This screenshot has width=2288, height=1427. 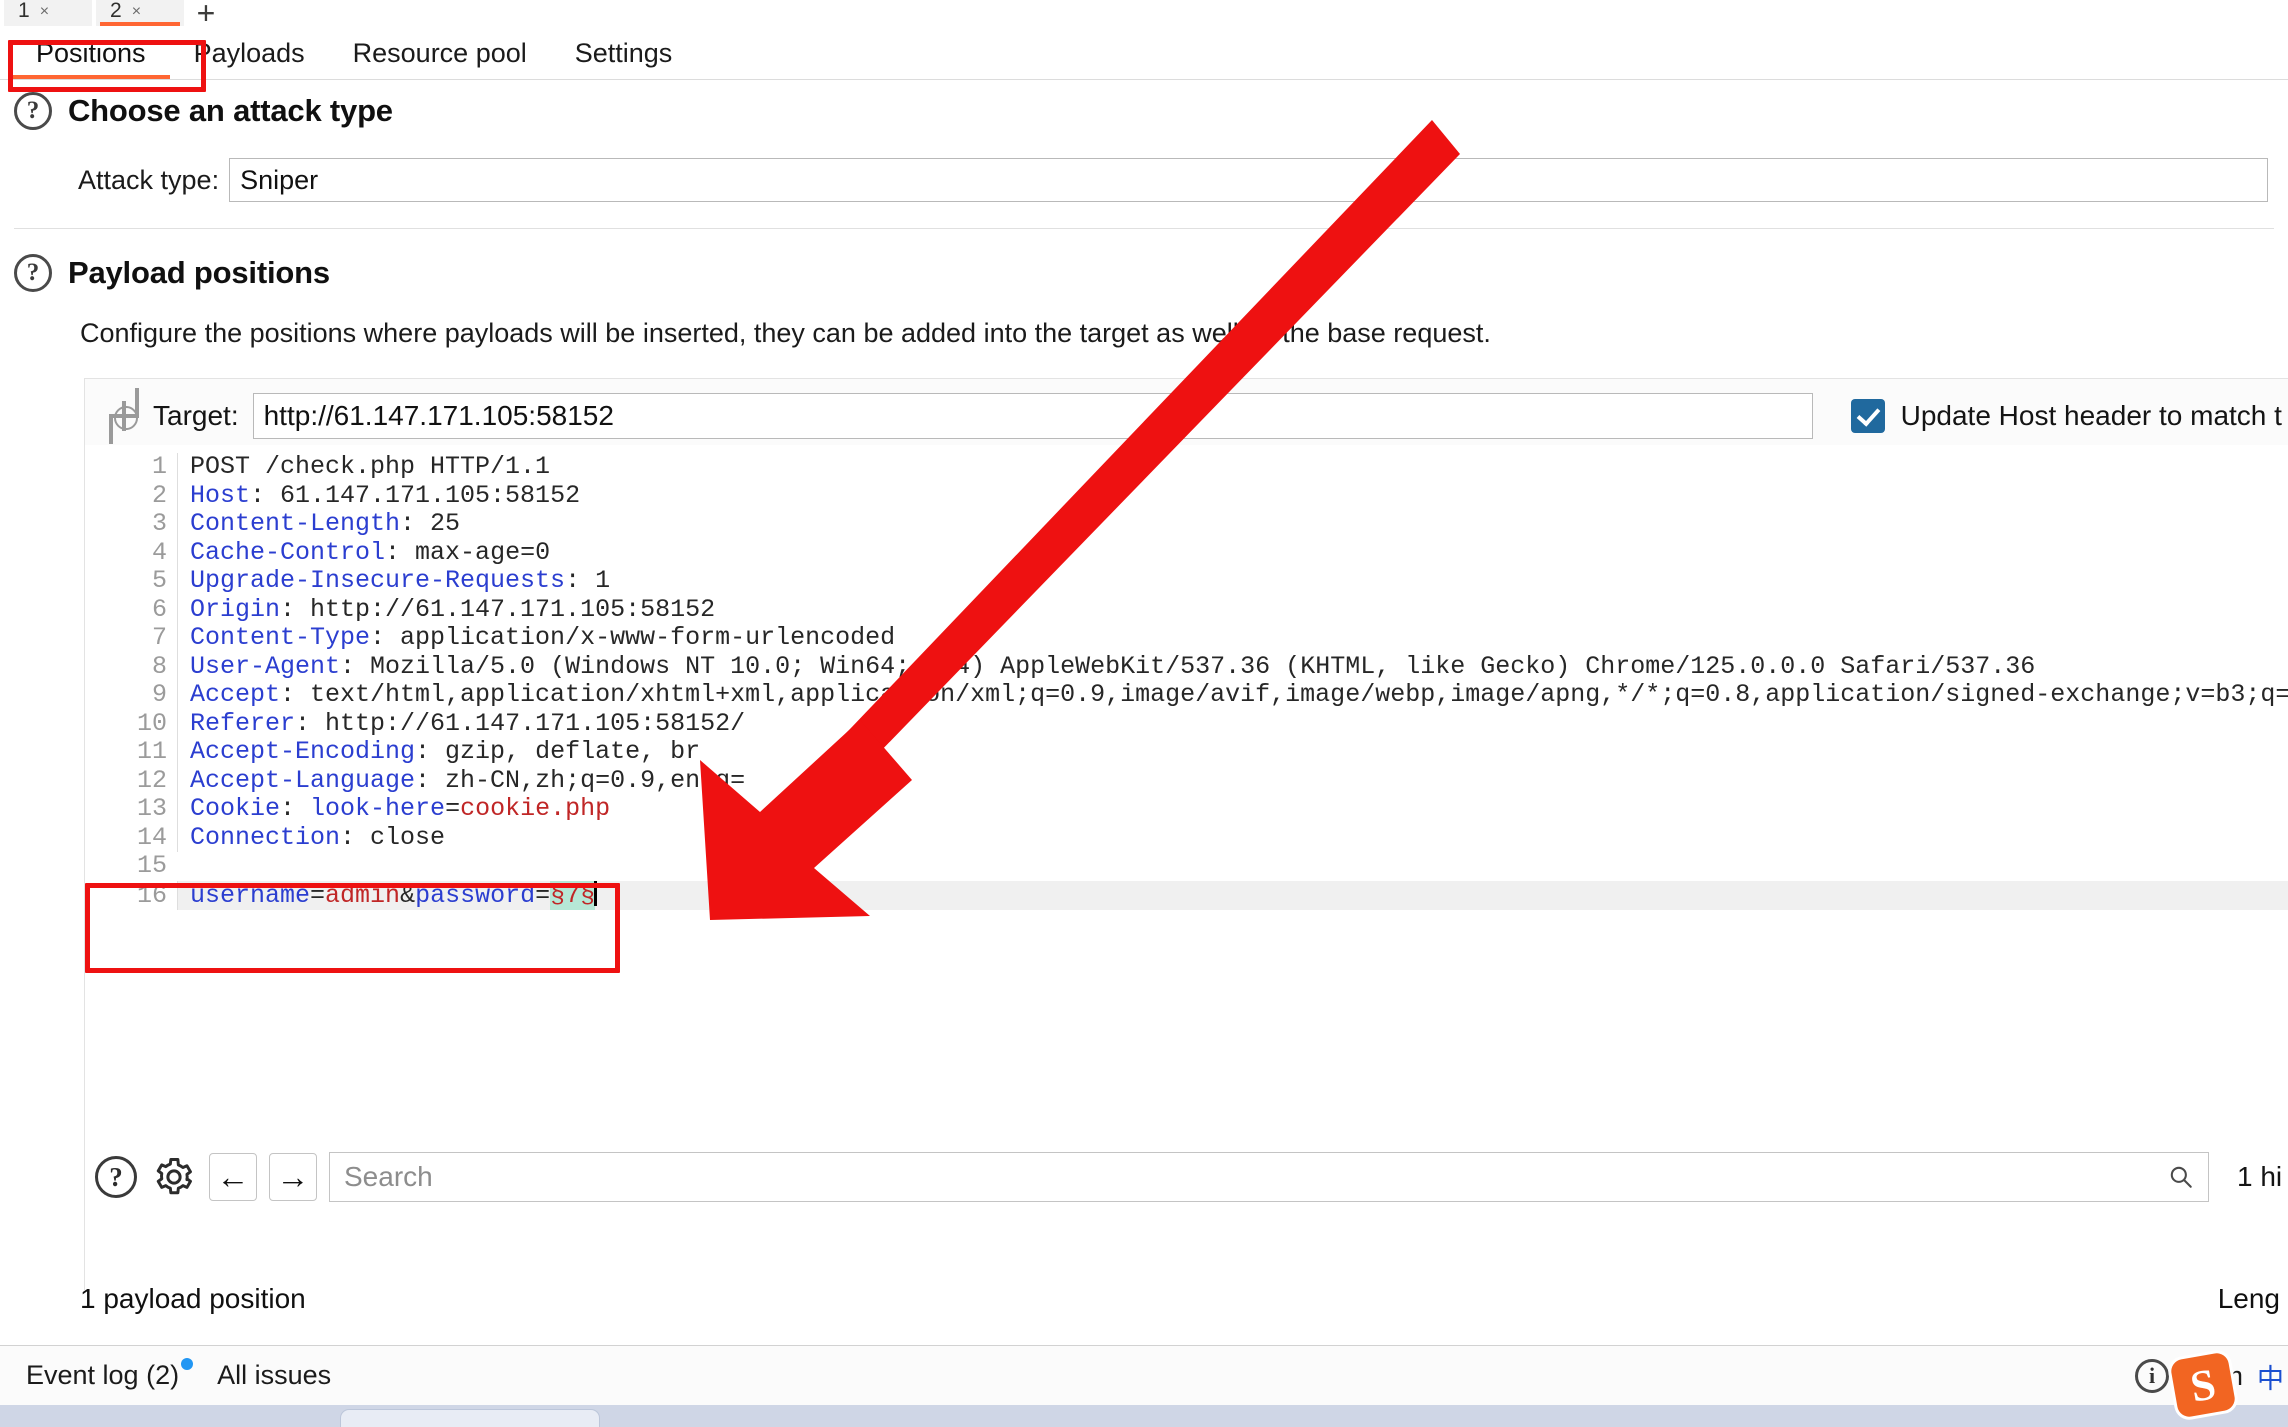 What do you see at coordinates (498, 609) in the screenshot?
I see `code-token: : http://61.147.171.105:58152` at bounding box center [498, 609].